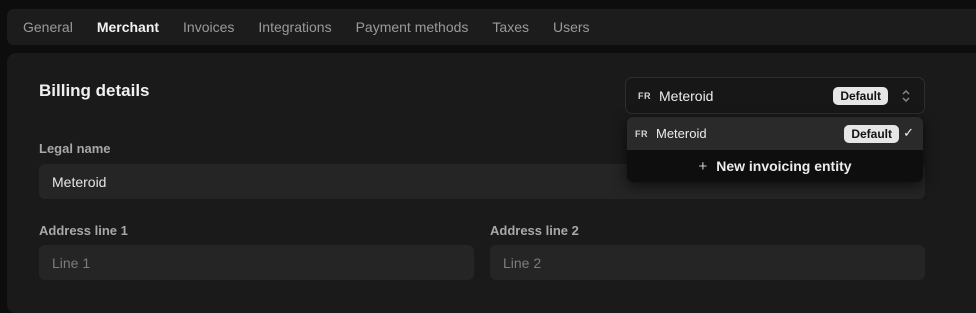  I want to click on address-line-1-field, so click(256, 262).